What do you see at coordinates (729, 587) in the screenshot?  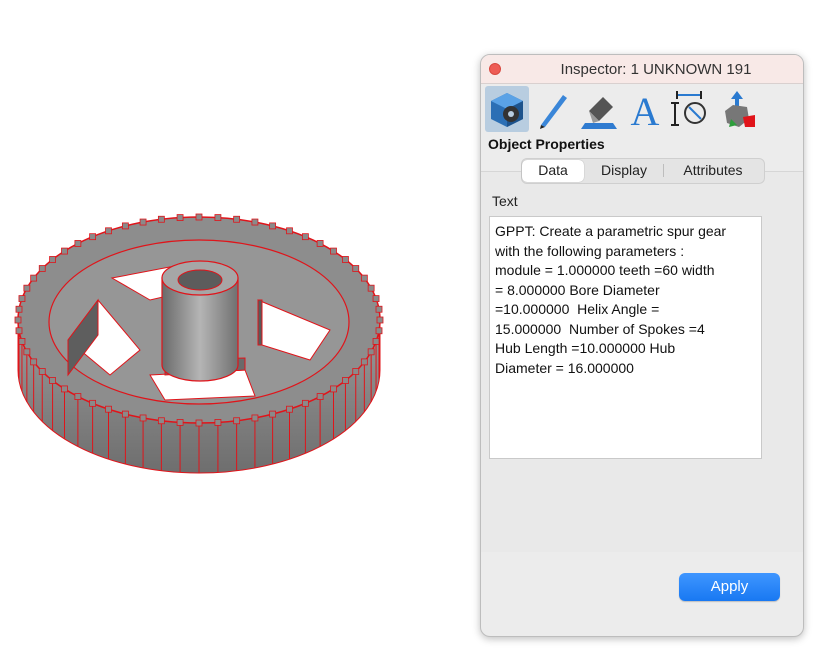 I see `apply-button: Apply` at bounding box center [729, 587].